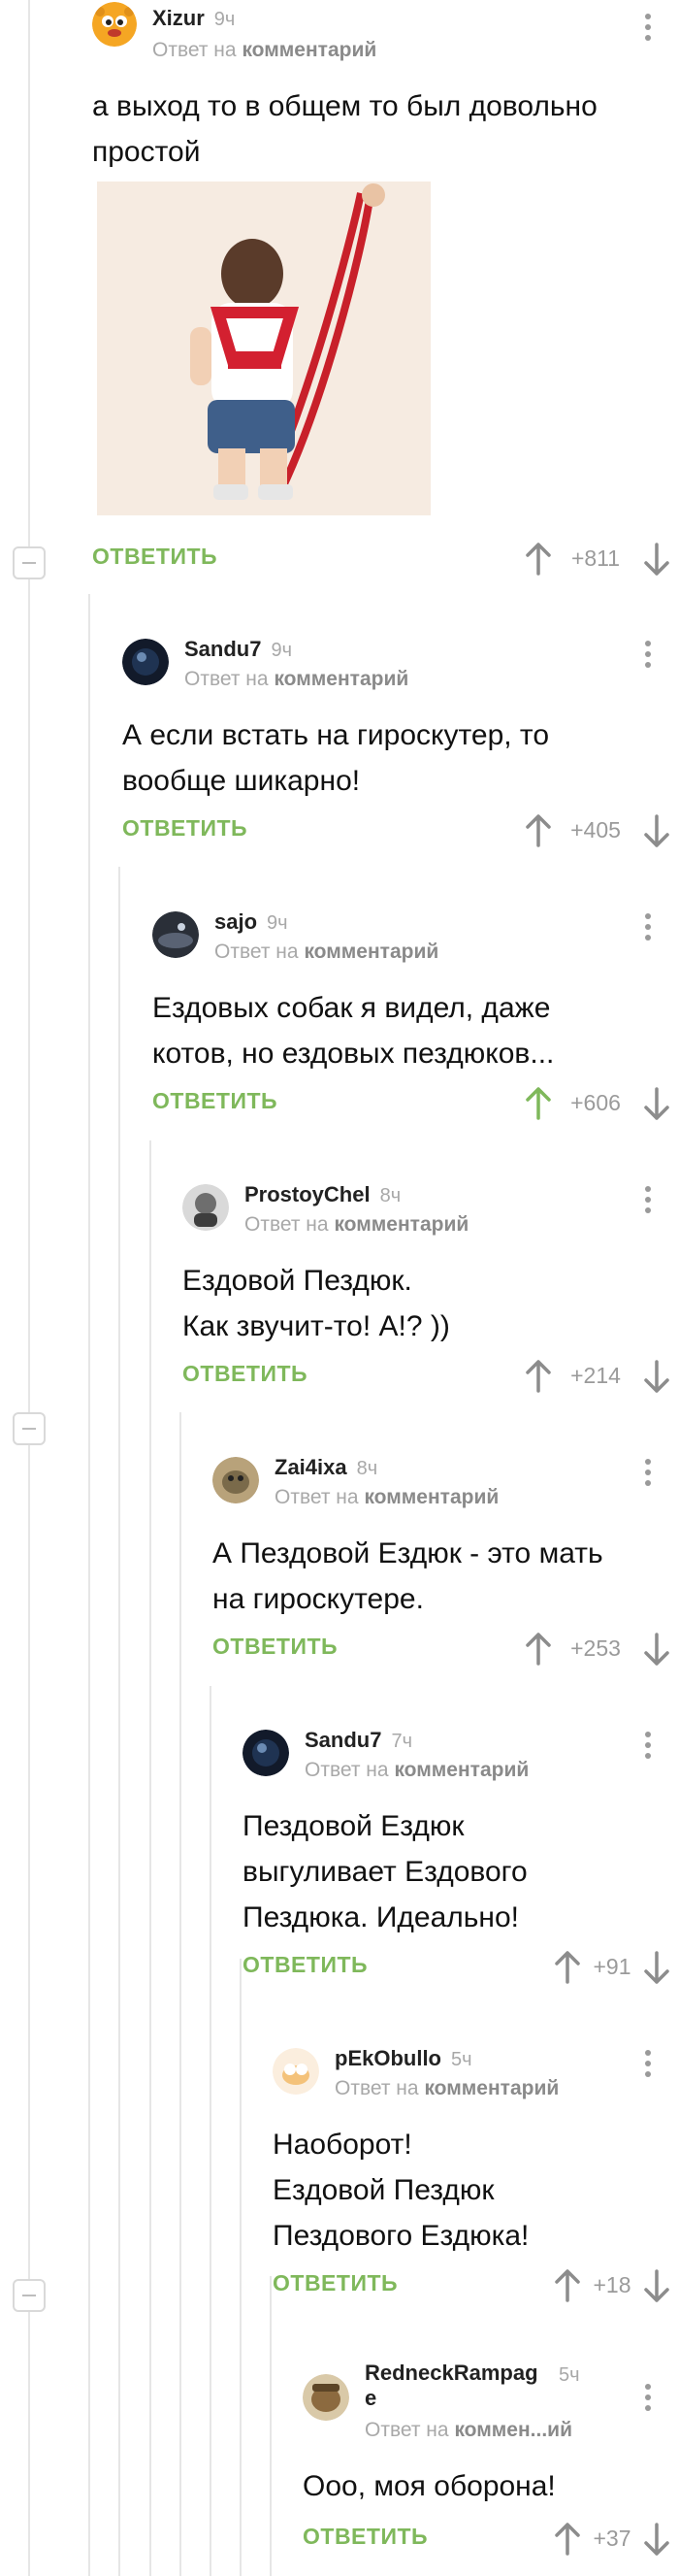 The image size is (679, 2576). I want to click on rating-score: +253, so click(595, 1648).